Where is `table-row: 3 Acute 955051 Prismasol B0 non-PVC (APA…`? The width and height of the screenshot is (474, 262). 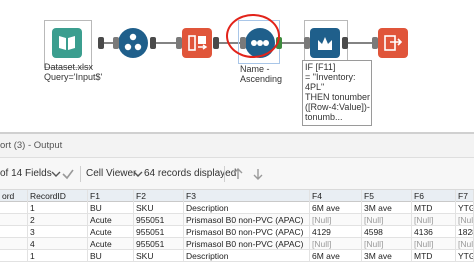
table-row: 3 Acute 955051 Prismasol B0 non-PVC (APA… is located at coordinates (237, 232).